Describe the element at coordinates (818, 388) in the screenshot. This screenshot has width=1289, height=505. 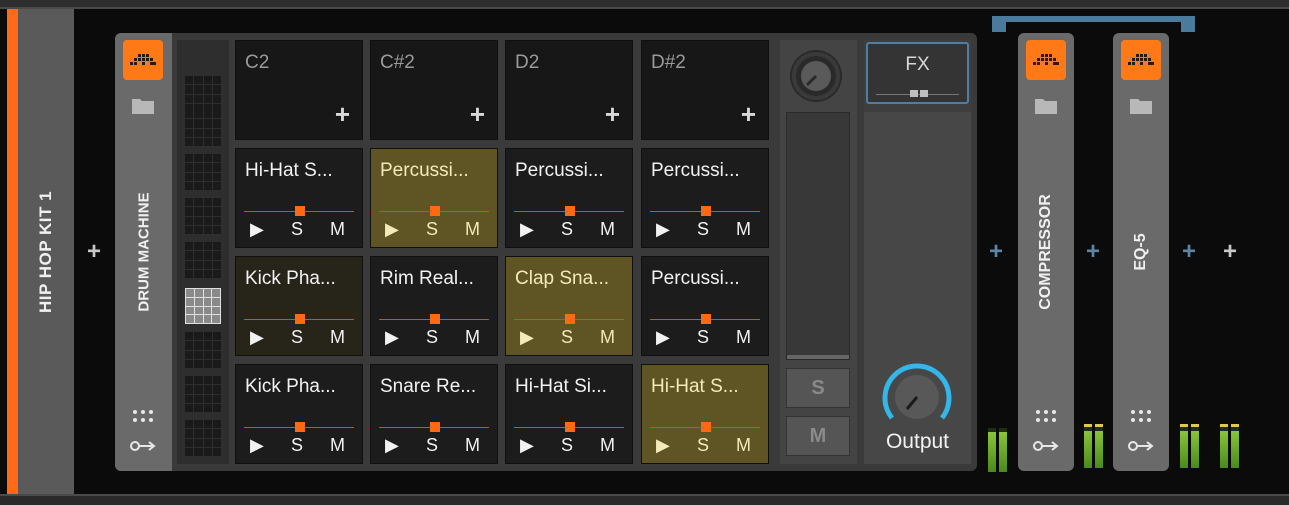
I see `solo-button: S` at that location.